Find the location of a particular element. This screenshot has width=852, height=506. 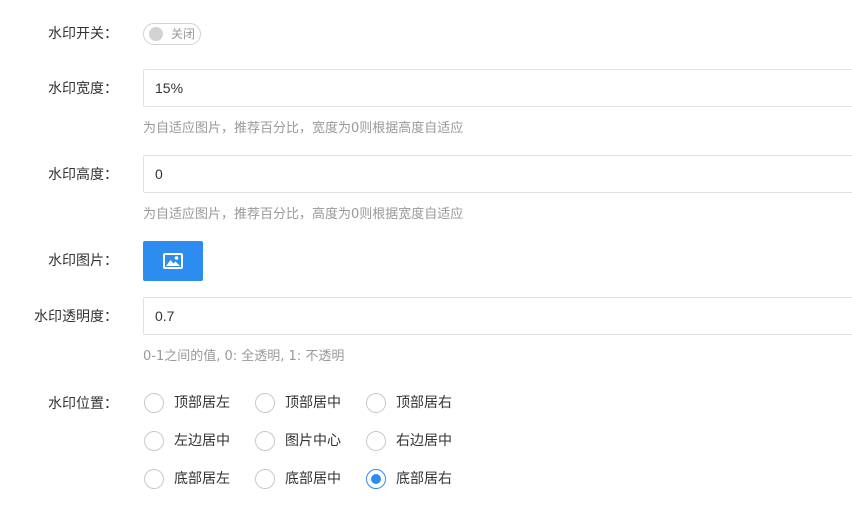

opacity-label: 水印透明度： is located at coordinates (76, 317).